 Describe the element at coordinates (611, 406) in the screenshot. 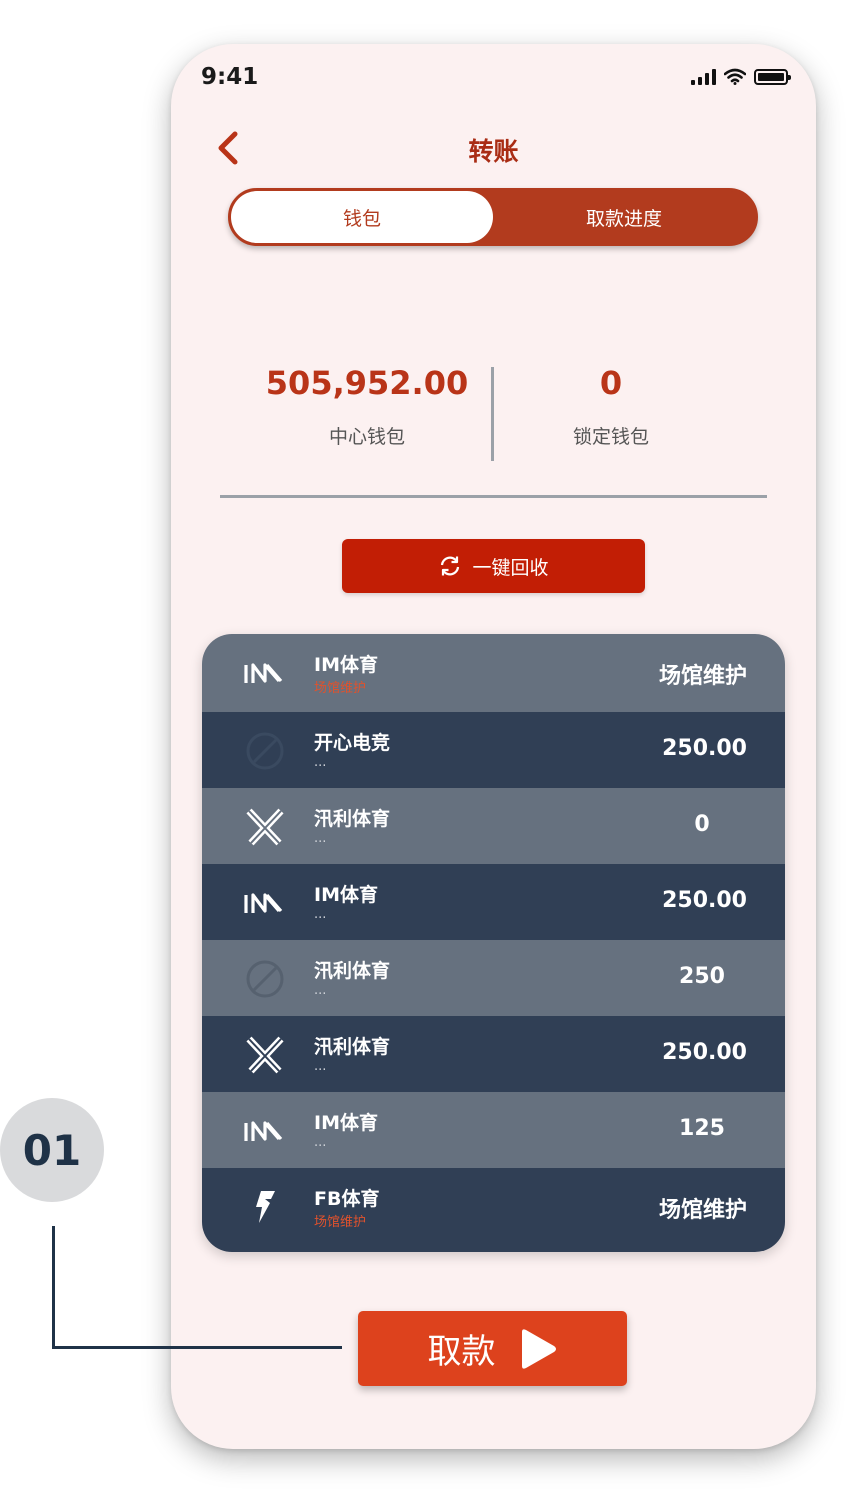

I see `locked-wallet: 0 锁定钱包` at that location.